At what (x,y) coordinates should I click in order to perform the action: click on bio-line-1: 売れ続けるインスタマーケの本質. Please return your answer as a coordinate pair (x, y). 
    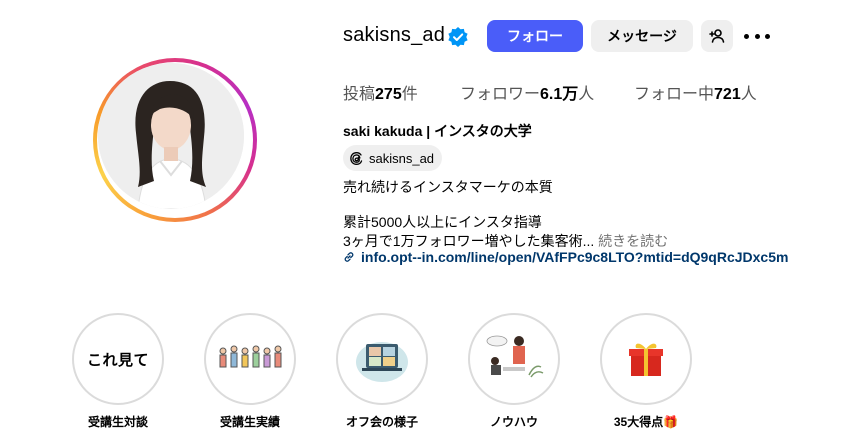
    Looking at the image, I should click on (448, 187).